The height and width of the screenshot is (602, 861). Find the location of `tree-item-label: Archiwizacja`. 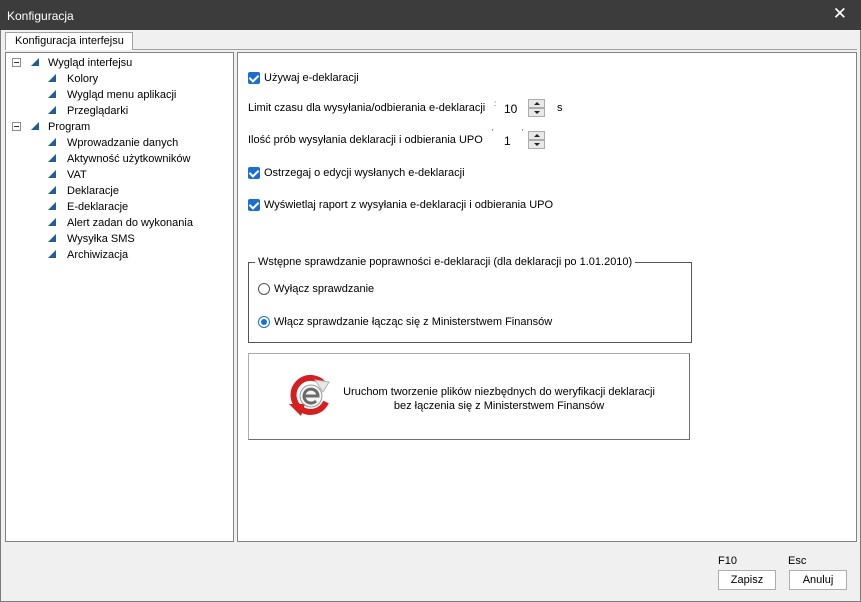

tree-item-label: Archiwizacja is located at coordinates (98, 255).